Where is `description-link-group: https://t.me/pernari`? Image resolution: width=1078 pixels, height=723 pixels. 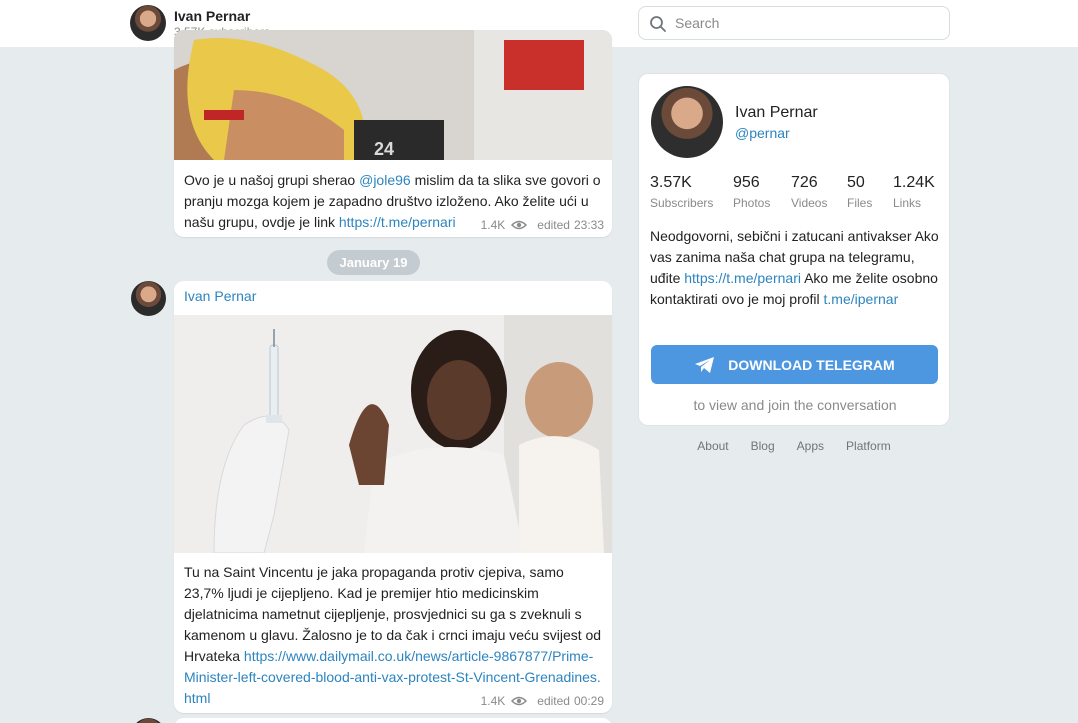
description-link-group: https://t.me/pernari is located at coordinates (742, 278).